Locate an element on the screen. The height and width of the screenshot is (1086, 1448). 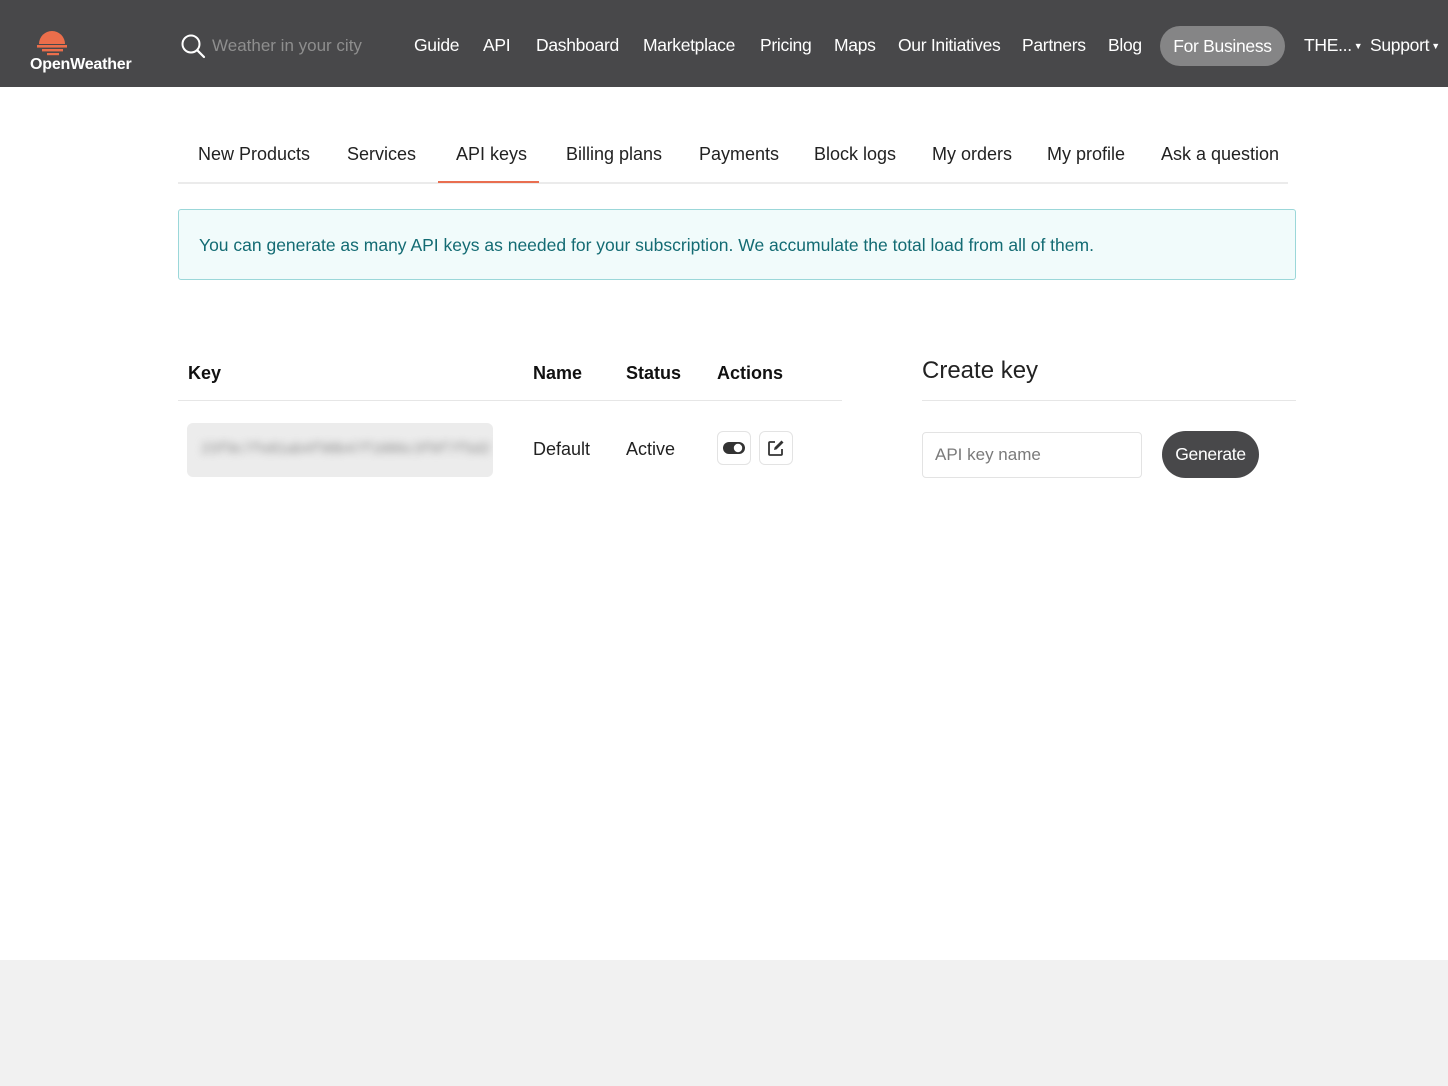
for-business-label: For Business is located at coordinates (1222, 45).